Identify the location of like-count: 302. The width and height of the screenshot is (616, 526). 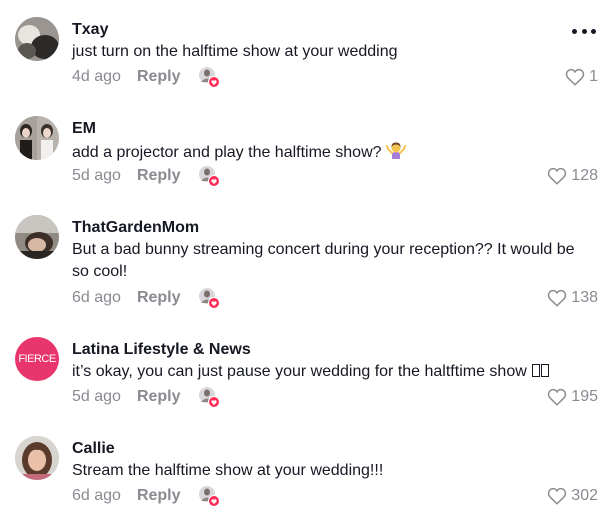
(584, 495).